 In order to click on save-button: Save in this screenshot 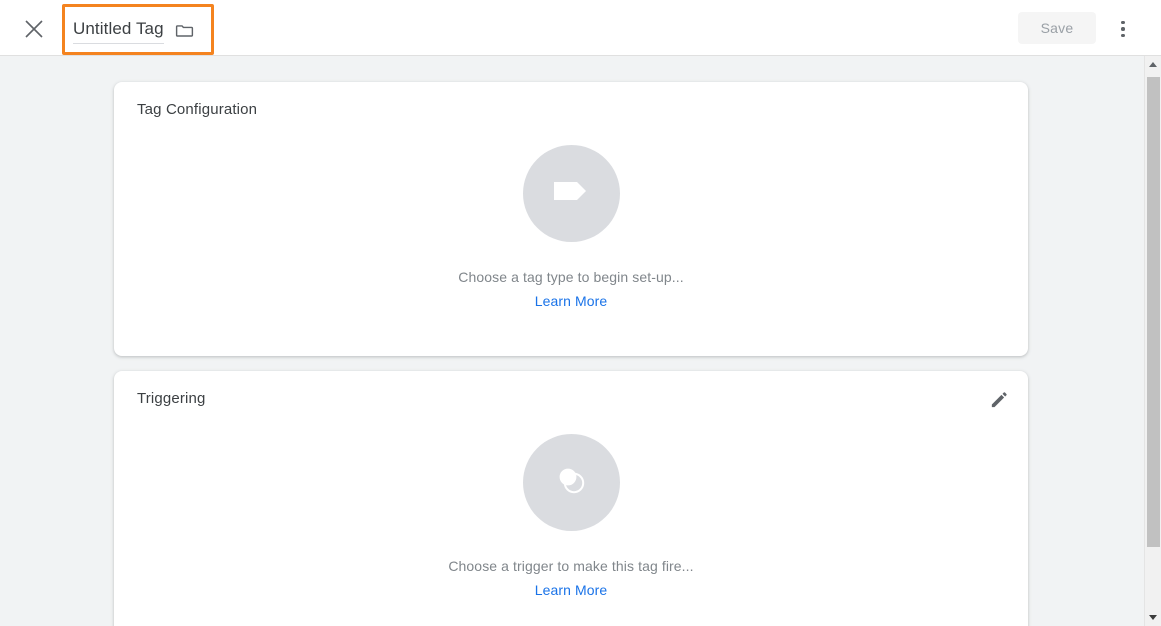, I will do `click(1057, 28)`.